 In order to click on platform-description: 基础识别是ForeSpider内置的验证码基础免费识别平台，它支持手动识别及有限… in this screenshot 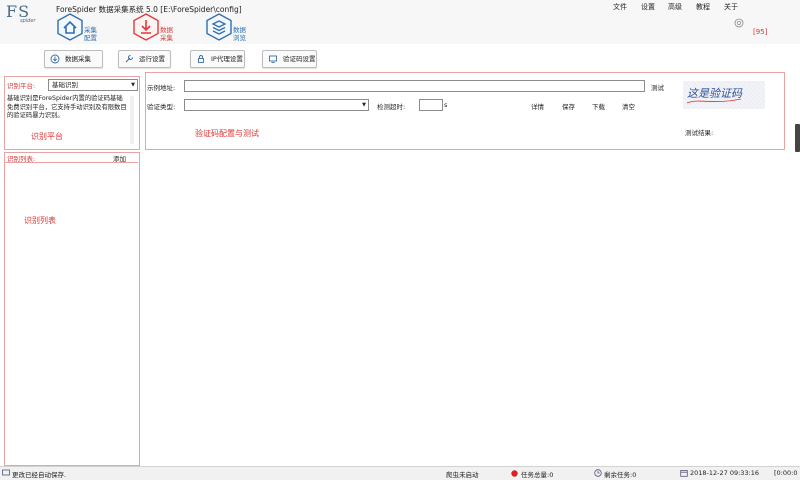, I will do `click(67, 107)`.